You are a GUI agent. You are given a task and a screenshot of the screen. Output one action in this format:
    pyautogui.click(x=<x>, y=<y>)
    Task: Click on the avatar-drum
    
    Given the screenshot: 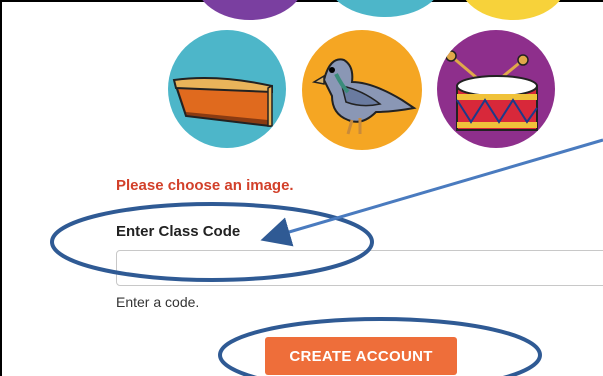 What is the action you would take?
    pyautogui.click(x=496, y=89)
    